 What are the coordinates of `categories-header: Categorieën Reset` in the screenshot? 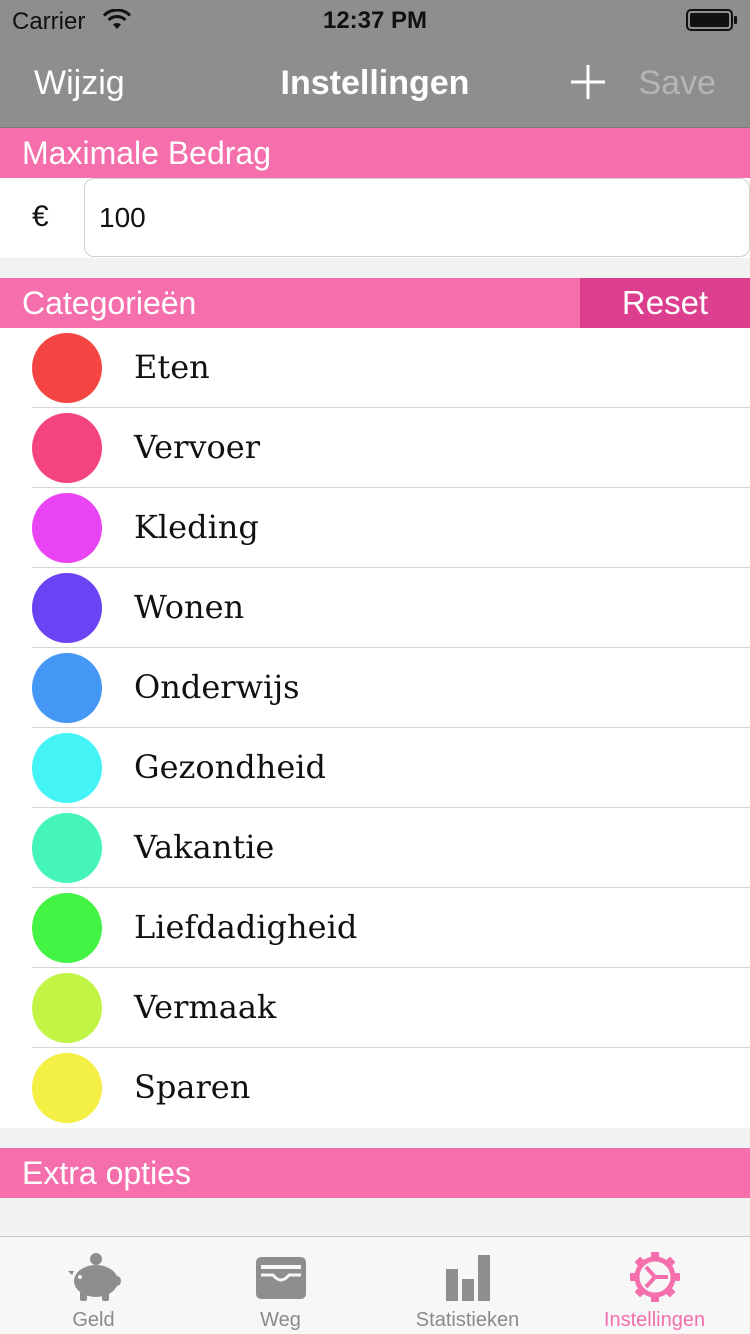 It's located at (375, 303).